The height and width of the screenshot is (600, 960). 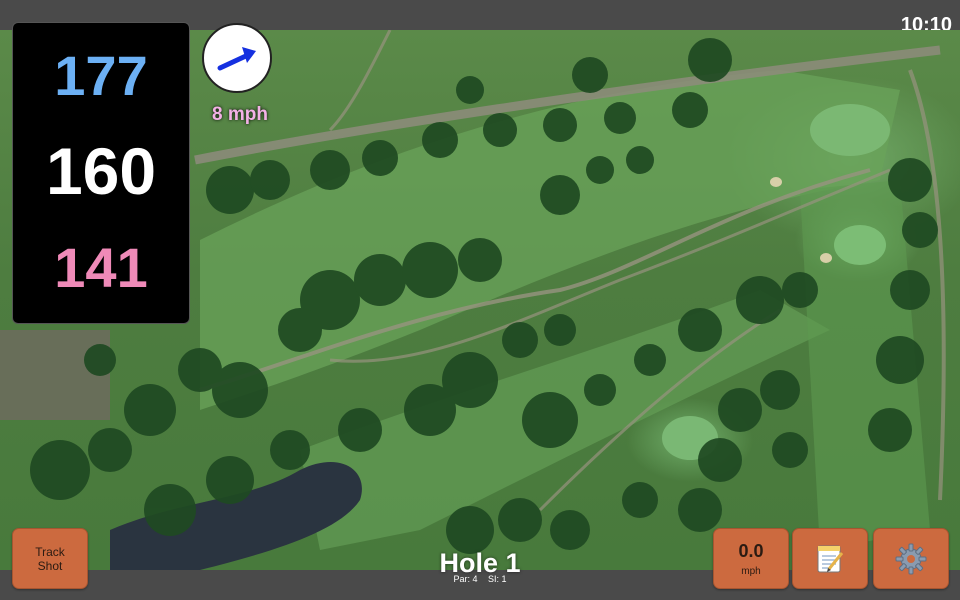 I want to click on speed-button: 0.0 mph, so click(x=751, y=558).